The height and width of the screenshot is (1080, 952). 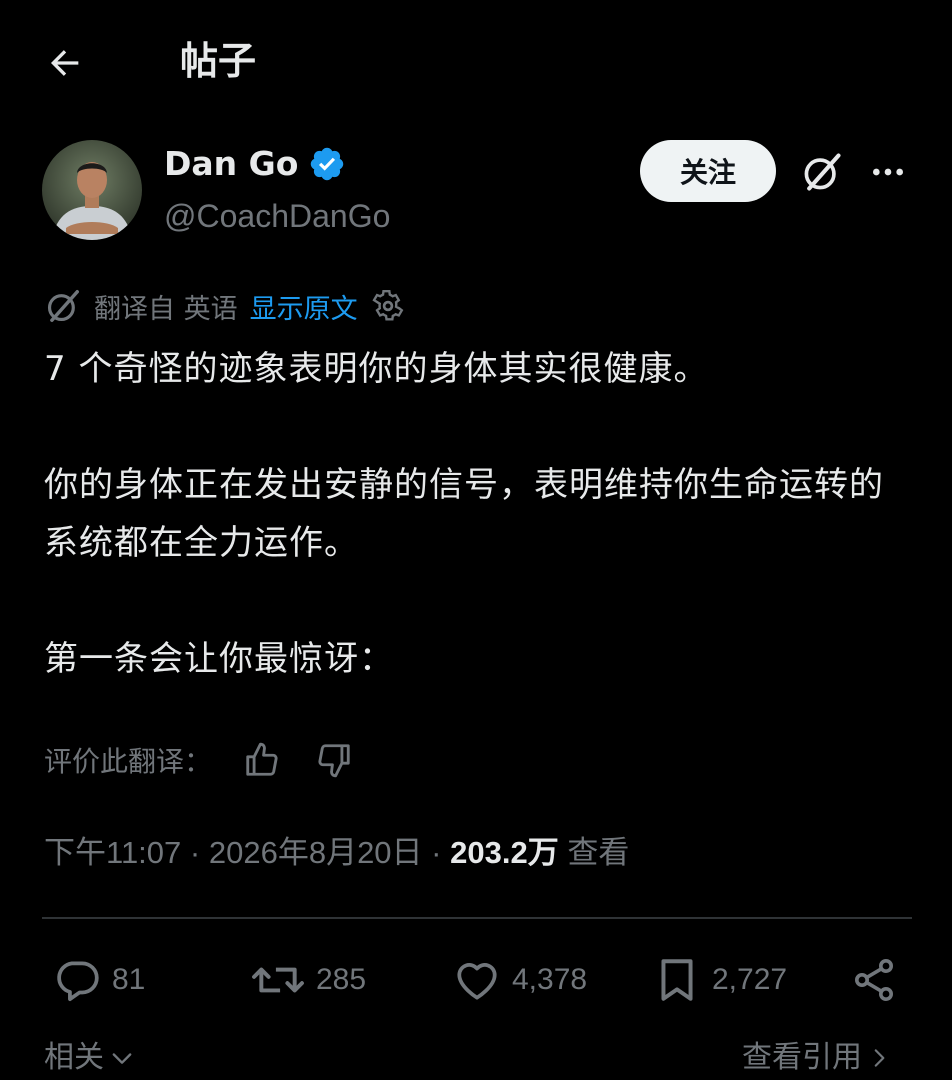 What do you see at coordinates (63, 306) in the screenshot?
I see `grok-translate-icon` at bounding box center [63, 306].